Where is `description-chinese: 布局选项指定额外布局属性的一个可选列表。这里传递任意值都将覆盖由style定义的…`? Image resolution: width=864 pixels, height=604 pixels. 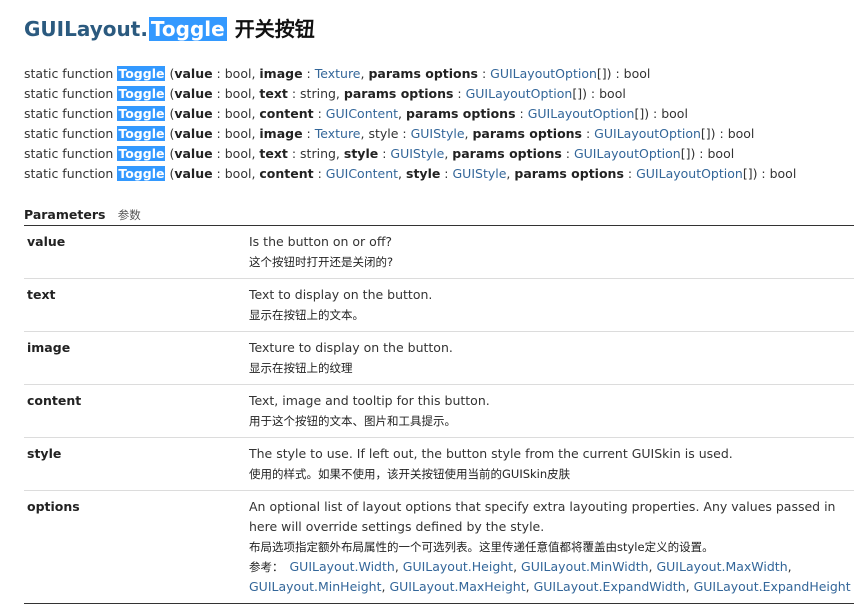
description-chinese: 布局选项指定额外布局属性的一个可选列表。这里传递任意值都将覆盖由style定义的… is located at coordinates (481, 547).